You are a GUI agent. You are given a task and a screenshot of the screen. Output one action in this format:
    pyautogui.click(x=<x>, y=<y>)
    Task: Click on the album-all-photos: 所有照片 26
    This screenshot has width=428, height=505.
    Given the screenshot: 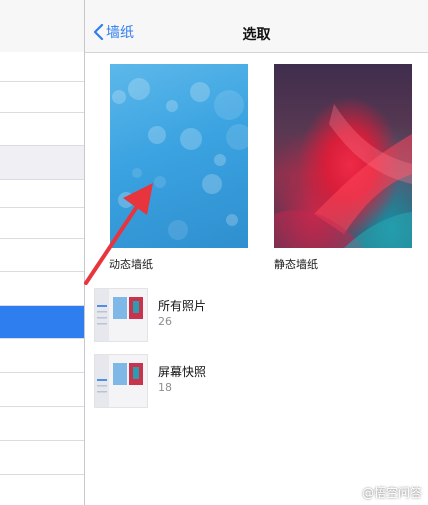 What is the action you would take?
    pyautogui.click(x=261, y=317)
    